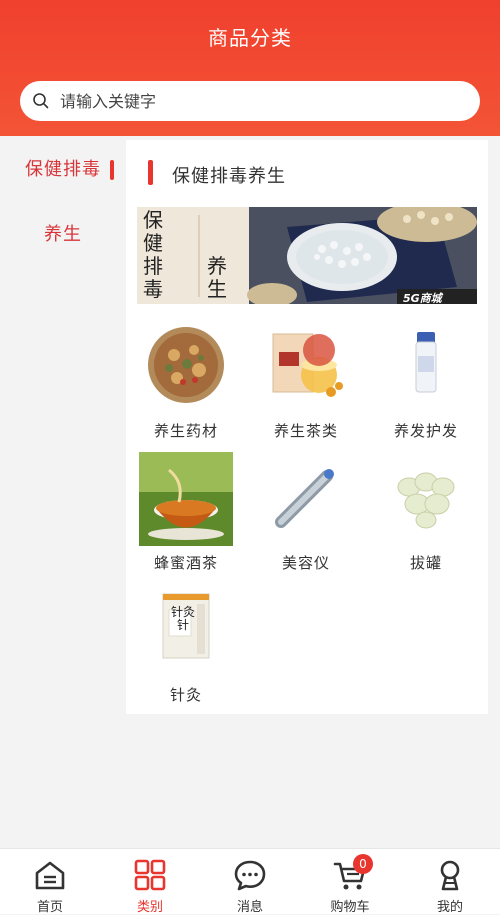 This screenshot has width=500, height=915. Describe the element at coordinates (217, 277) in the screenshot. I see `banner-text-right: 养 生` at that location.